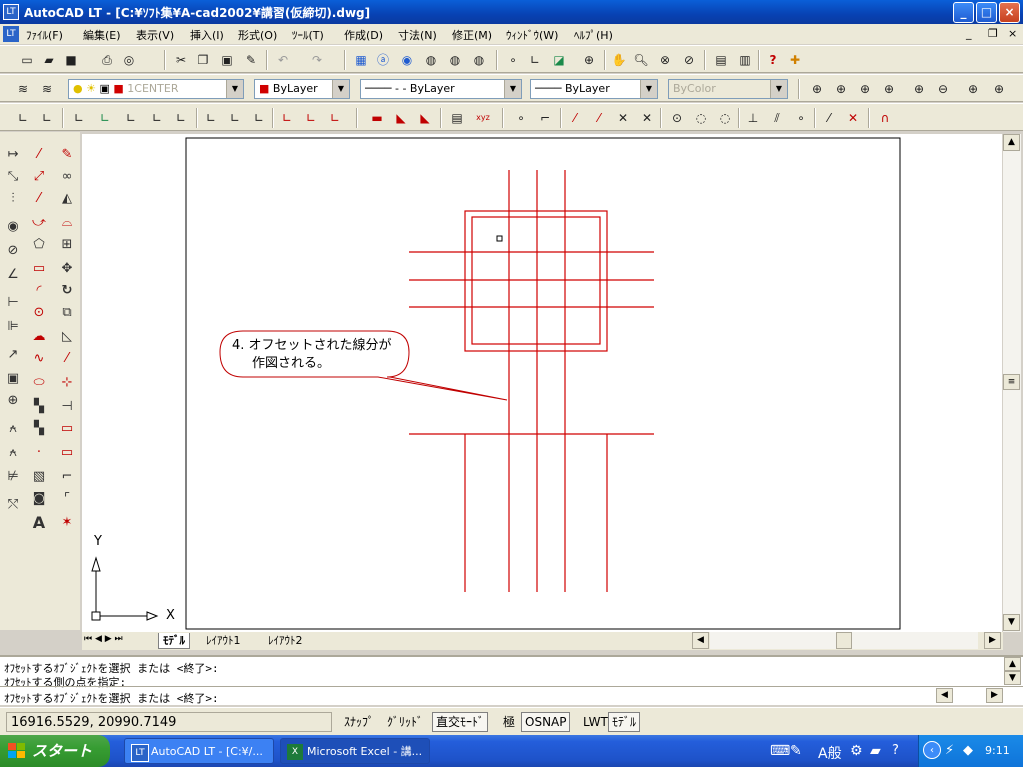 This screenshot has height=767, width=1023. I want to click on tab-layout2: ﾚｲｱｳﾄ2, so click(285, 641).